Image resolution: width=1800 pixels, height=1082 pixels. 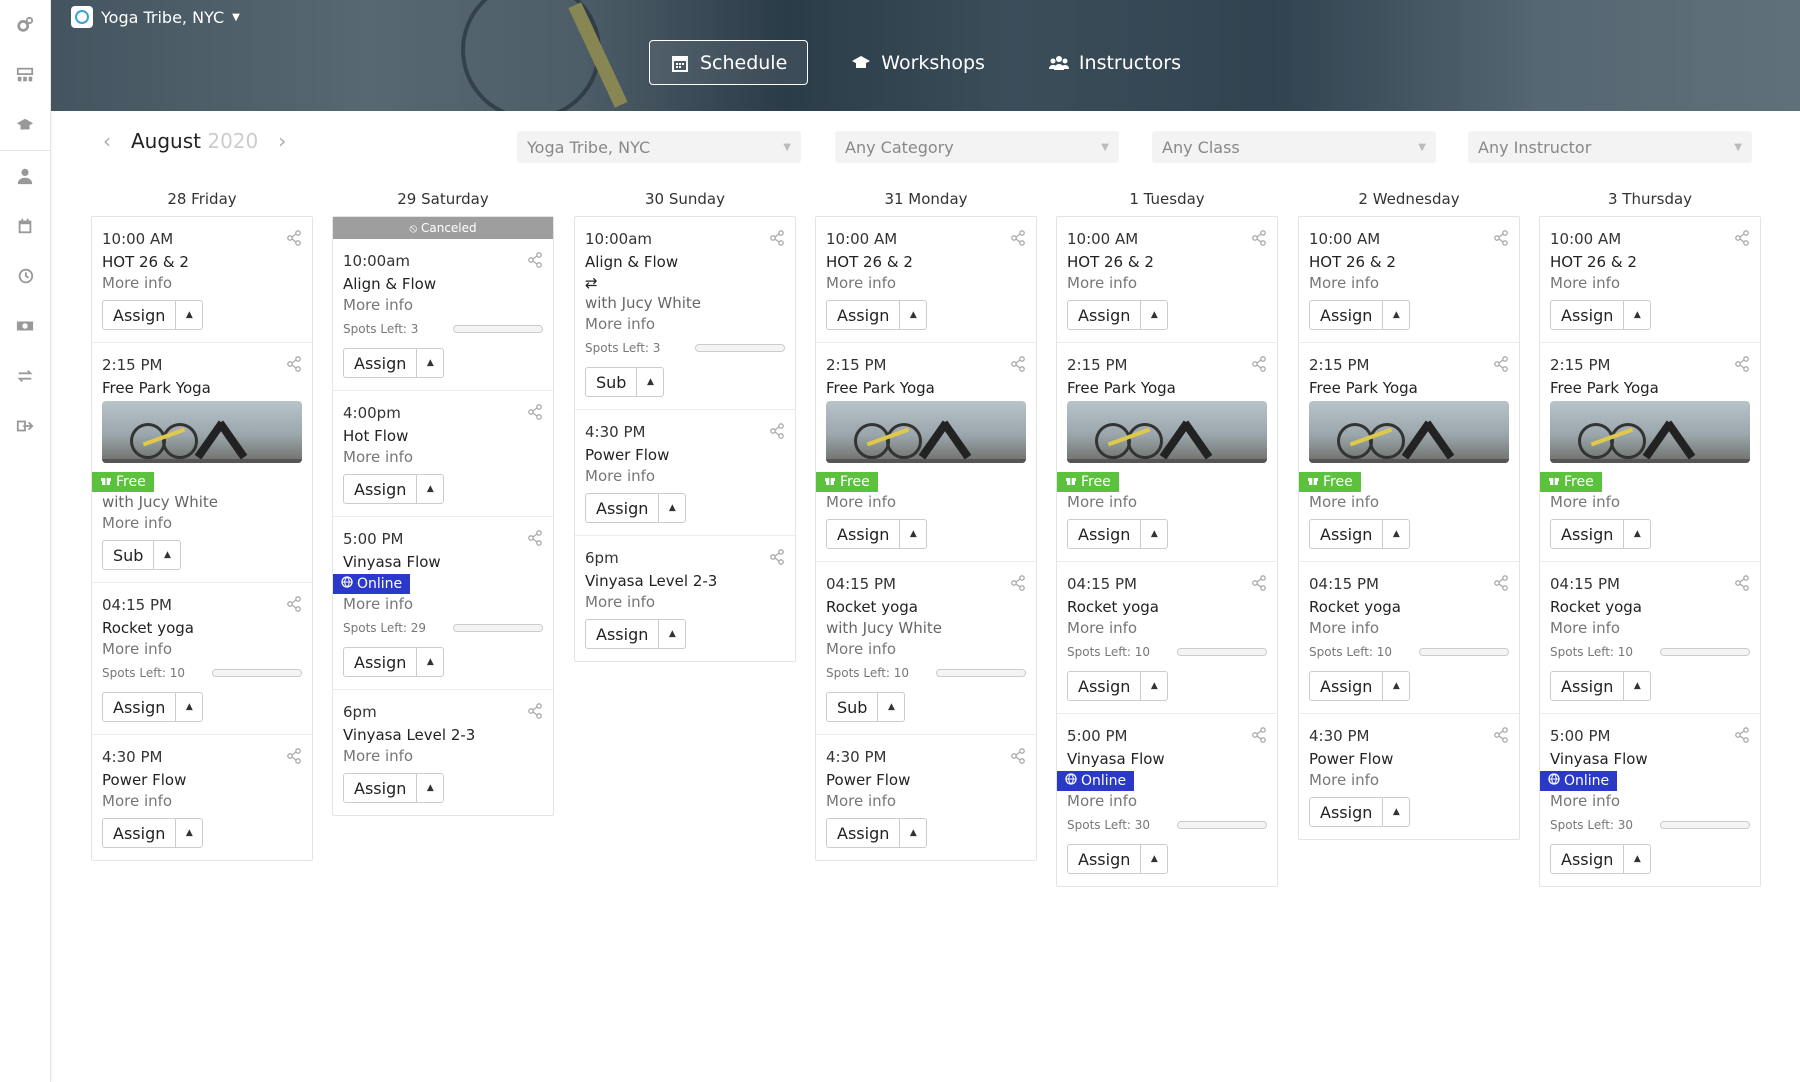 I want to click on instructor-filter: Any Instructor ▼, so click(x=1610, y=147).